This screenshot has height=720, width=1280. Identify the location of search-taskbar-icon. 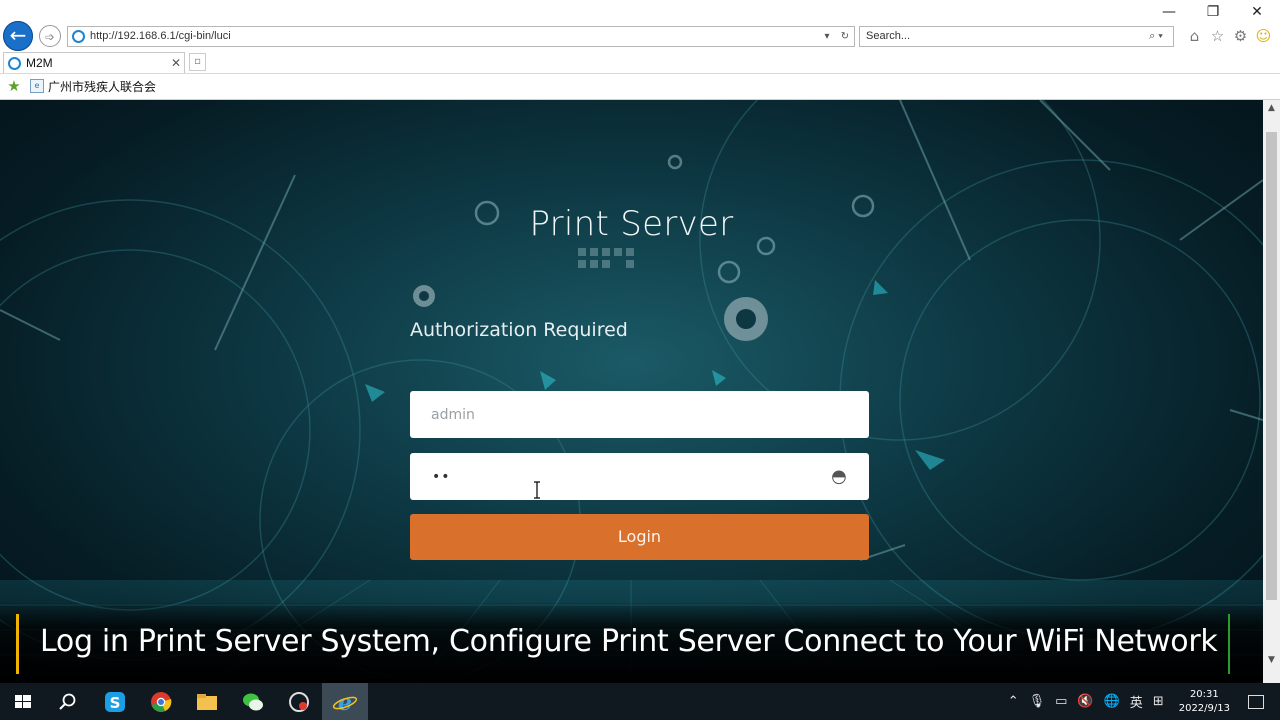
(68, 702).